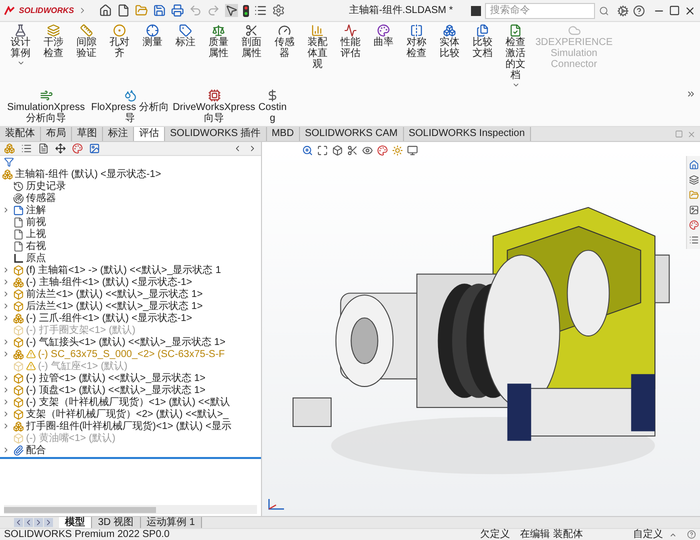 This screenshot has height=540, width=700. What do you see at coordinates (216, 134) in the screenshot?
I see `command-tab: SOLIDWORKS 插件` at bounding box center [216, 134].